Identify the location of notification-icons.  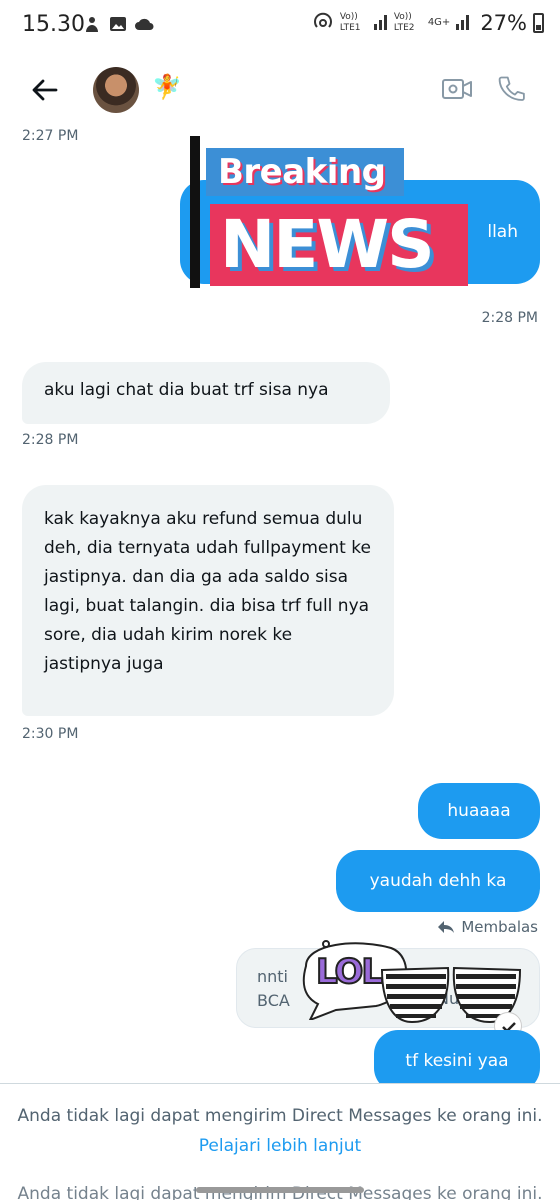
(118, 24).